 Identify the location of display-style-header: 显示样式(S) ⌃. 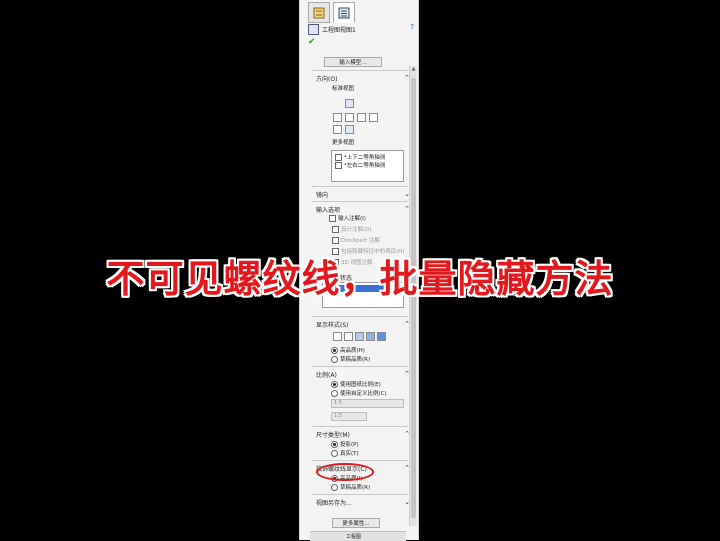
(363, 324).